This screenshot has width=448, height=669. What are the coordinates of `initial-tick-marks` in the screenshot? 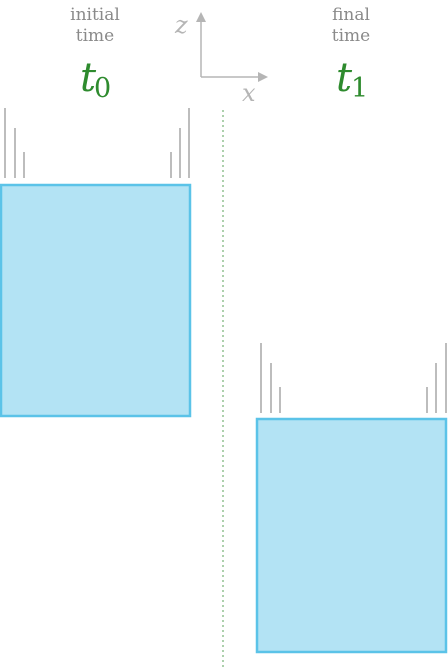 It's located at (97, 143).